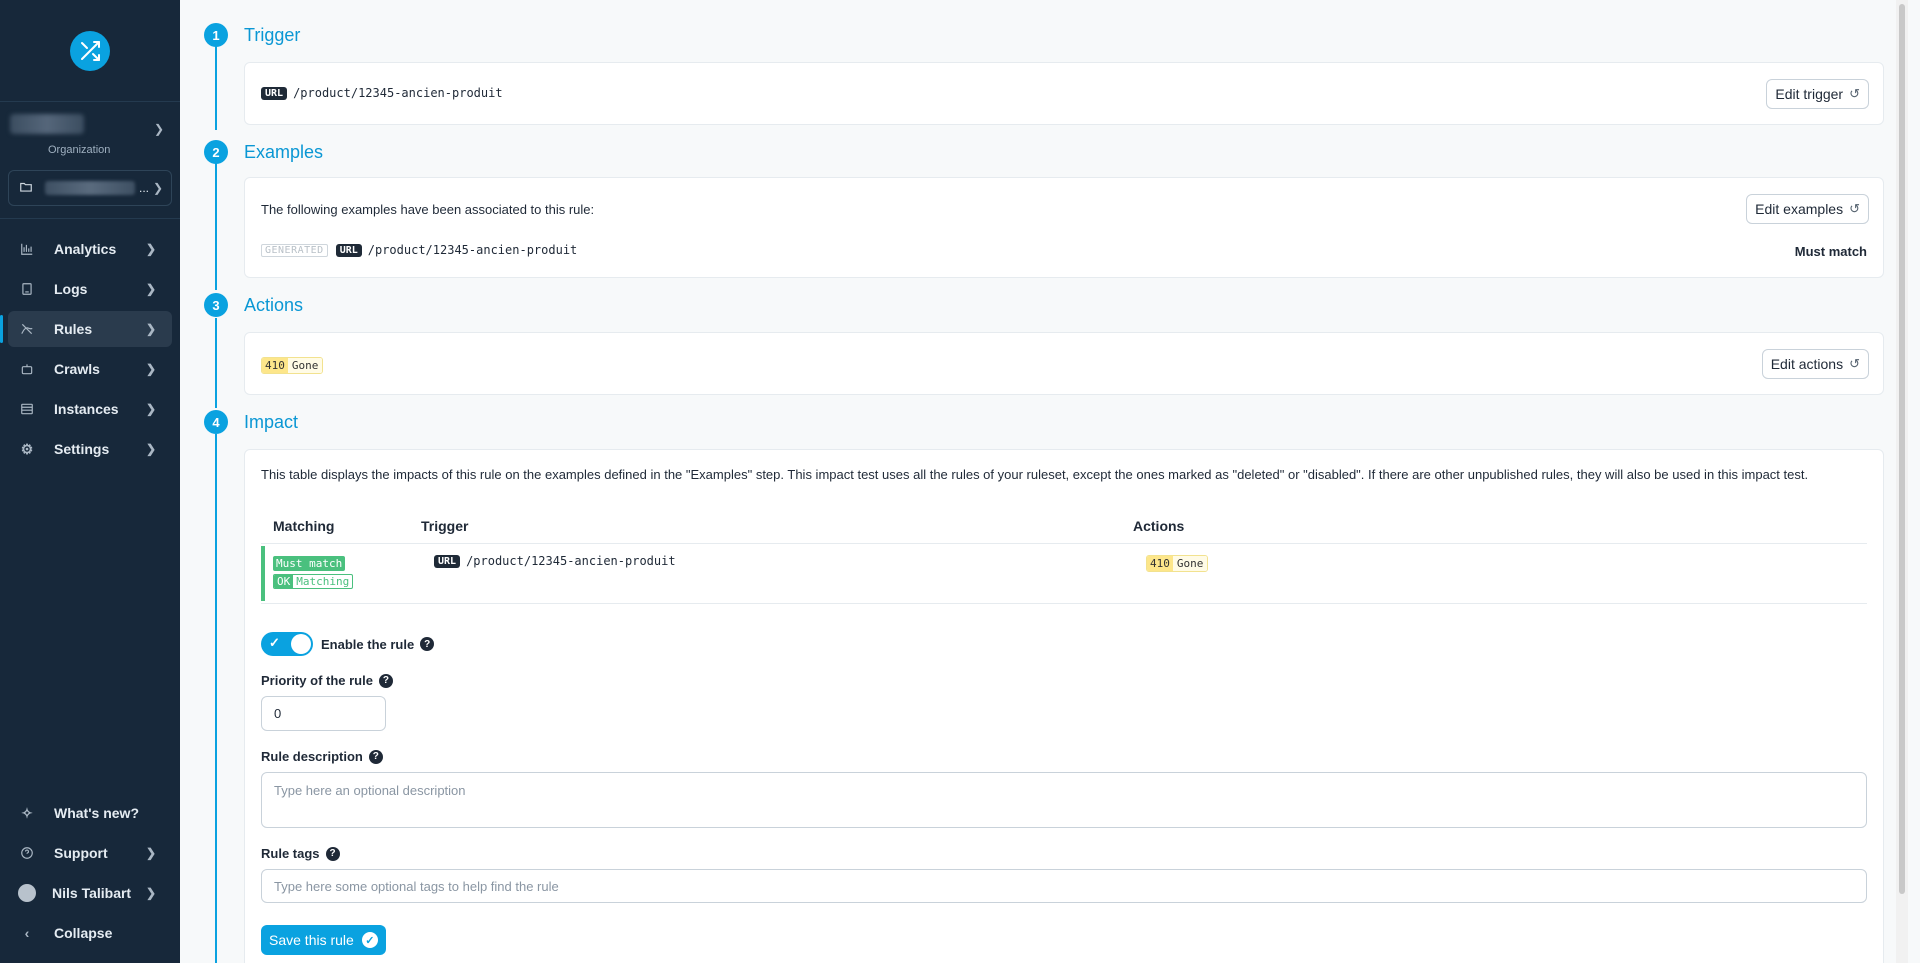 Image resolution: width=1920 pixels, height=963 pixels. What do you see at coordinates (90, 893) in the screenshot?
I see `nav-item-user: Nils Talibart ❯` at bounding box center [90, 893].